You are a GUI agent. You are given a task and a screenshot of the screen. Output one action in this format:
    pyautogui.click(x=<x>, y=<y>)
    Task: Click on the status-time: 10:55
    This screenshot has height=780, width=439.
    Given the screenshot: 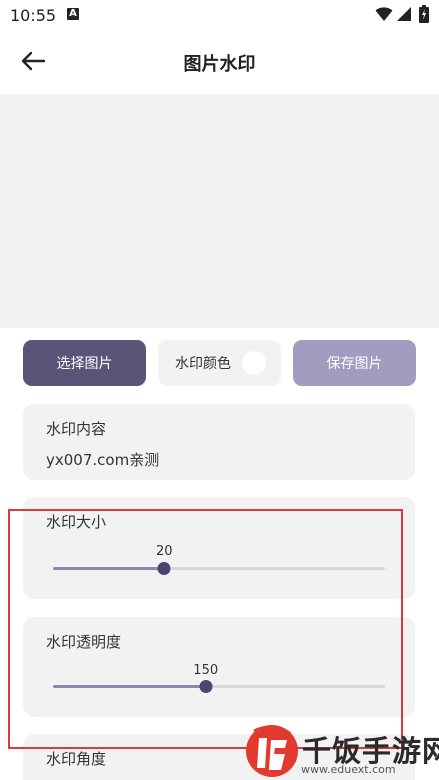 What is the action you would take?
    pyautogui.click(x=33, y=15)
    